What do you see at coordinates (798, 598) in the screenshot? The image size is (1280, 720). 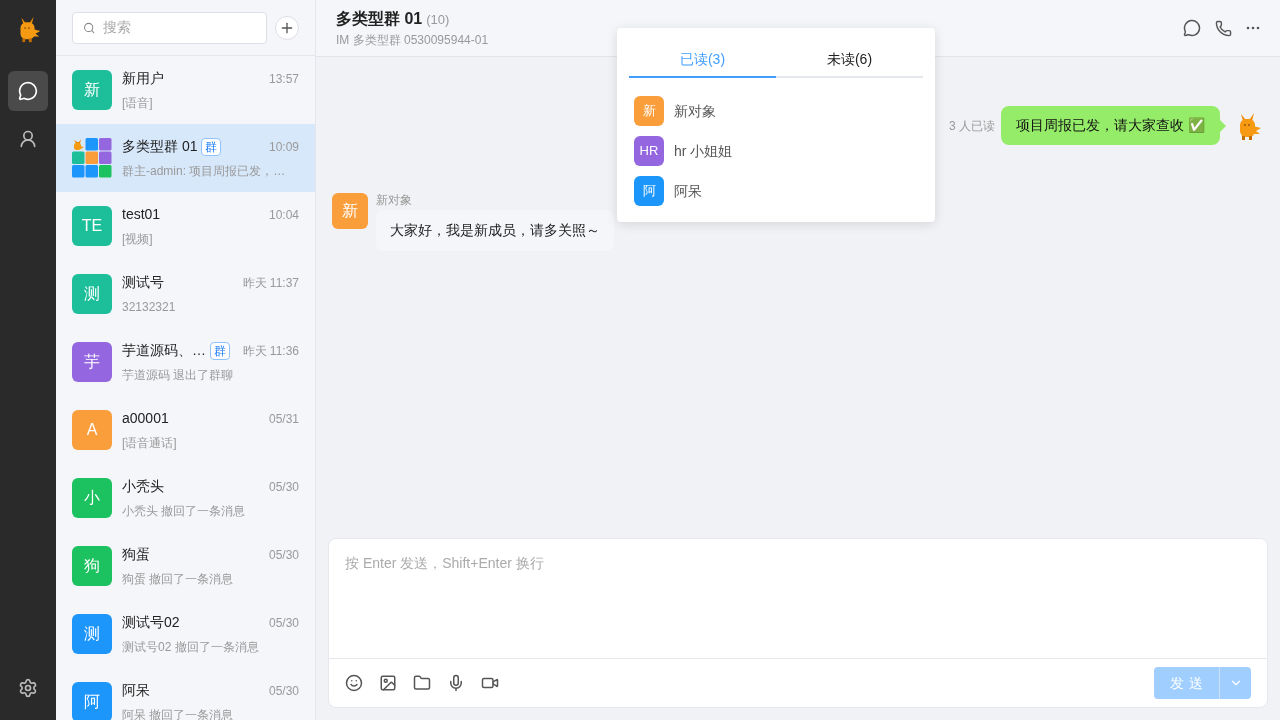 I see `message-input: 按 Enter 发送，Shift+Enter 换行` at bounding box center [798, 598].